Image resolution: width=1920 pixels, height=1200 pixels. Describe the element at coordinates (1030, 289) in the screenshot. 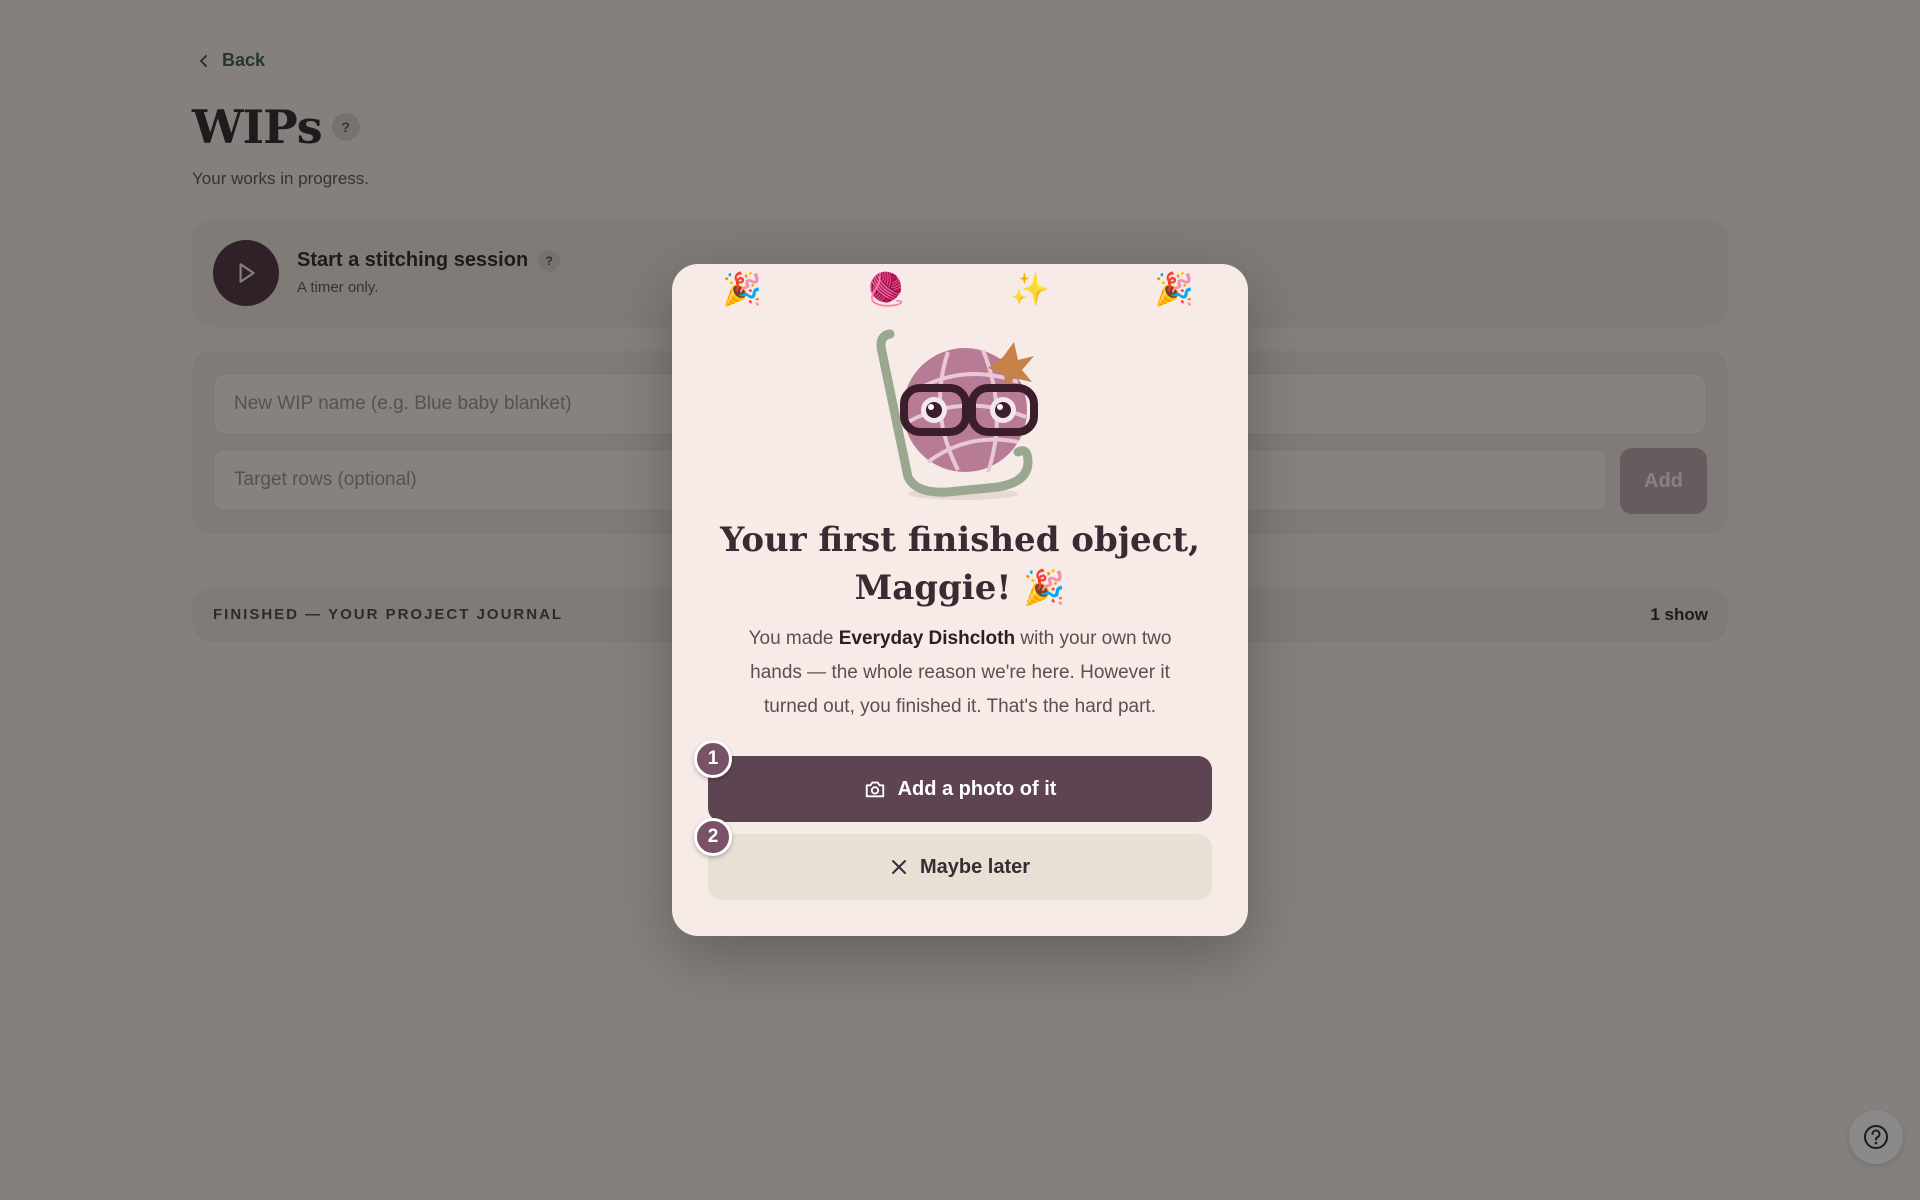

I see `sparkles-icon: ✨` at that location.